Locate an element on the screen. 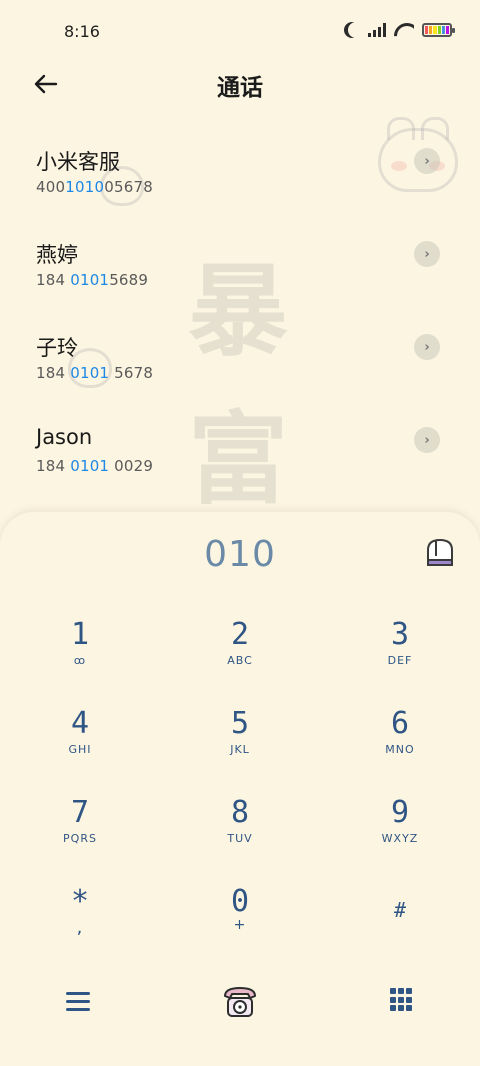 This screenshot has width=480, height=1066. contact-name: 小米客服 is located at coordinates (78, 162).